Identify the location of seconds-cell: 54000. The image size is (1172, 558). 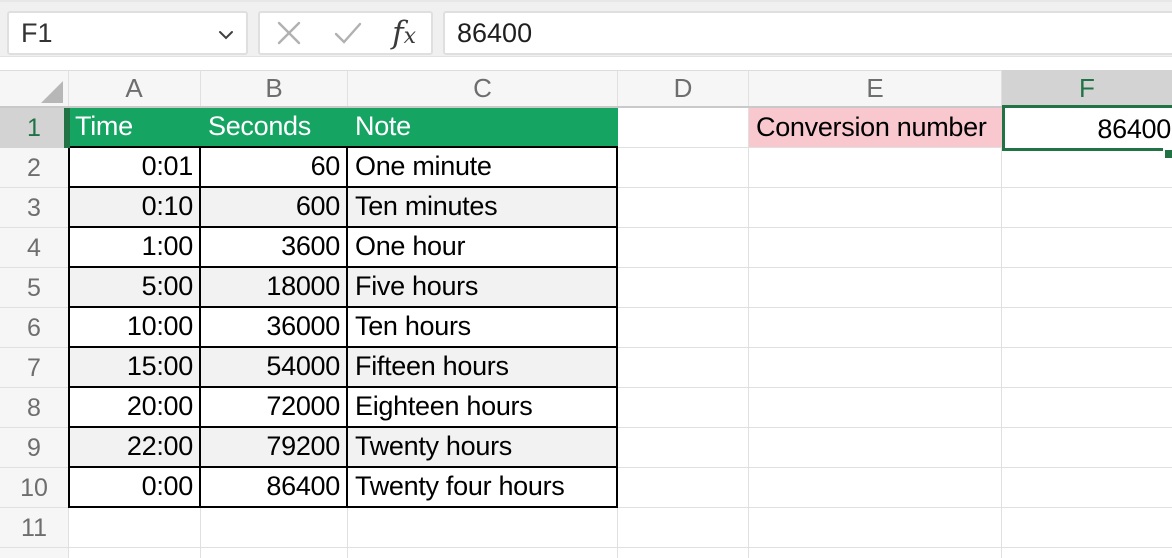
(274, 368).